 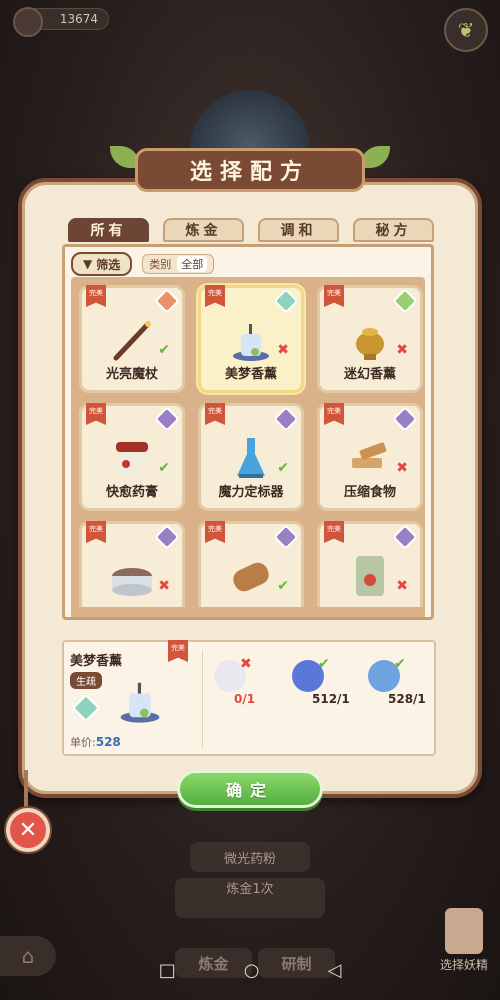 I want to click on recipe-card: 完美 ✔ 魔力定标器, so click(x=251, y=457).